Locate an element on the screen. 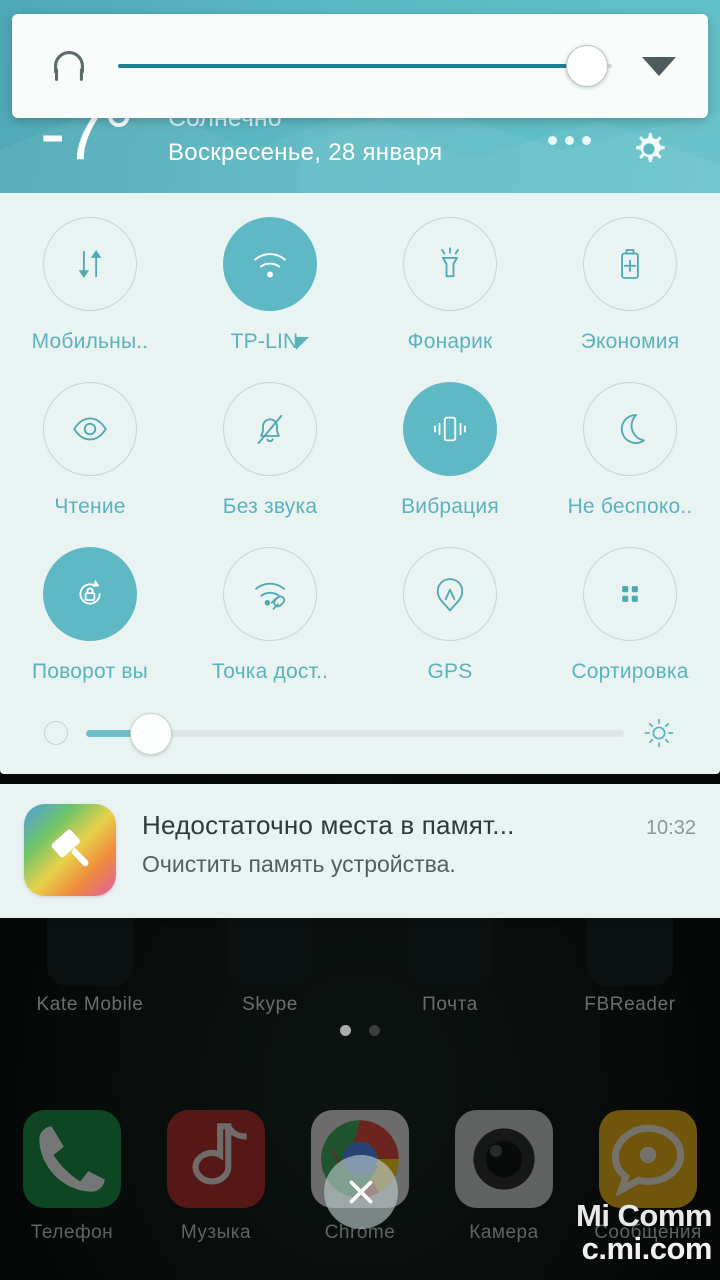 Image resolution: width=720 pixels, height=1280 pixels. app-item-skype: Skype is located at coordinates (270, 1005).